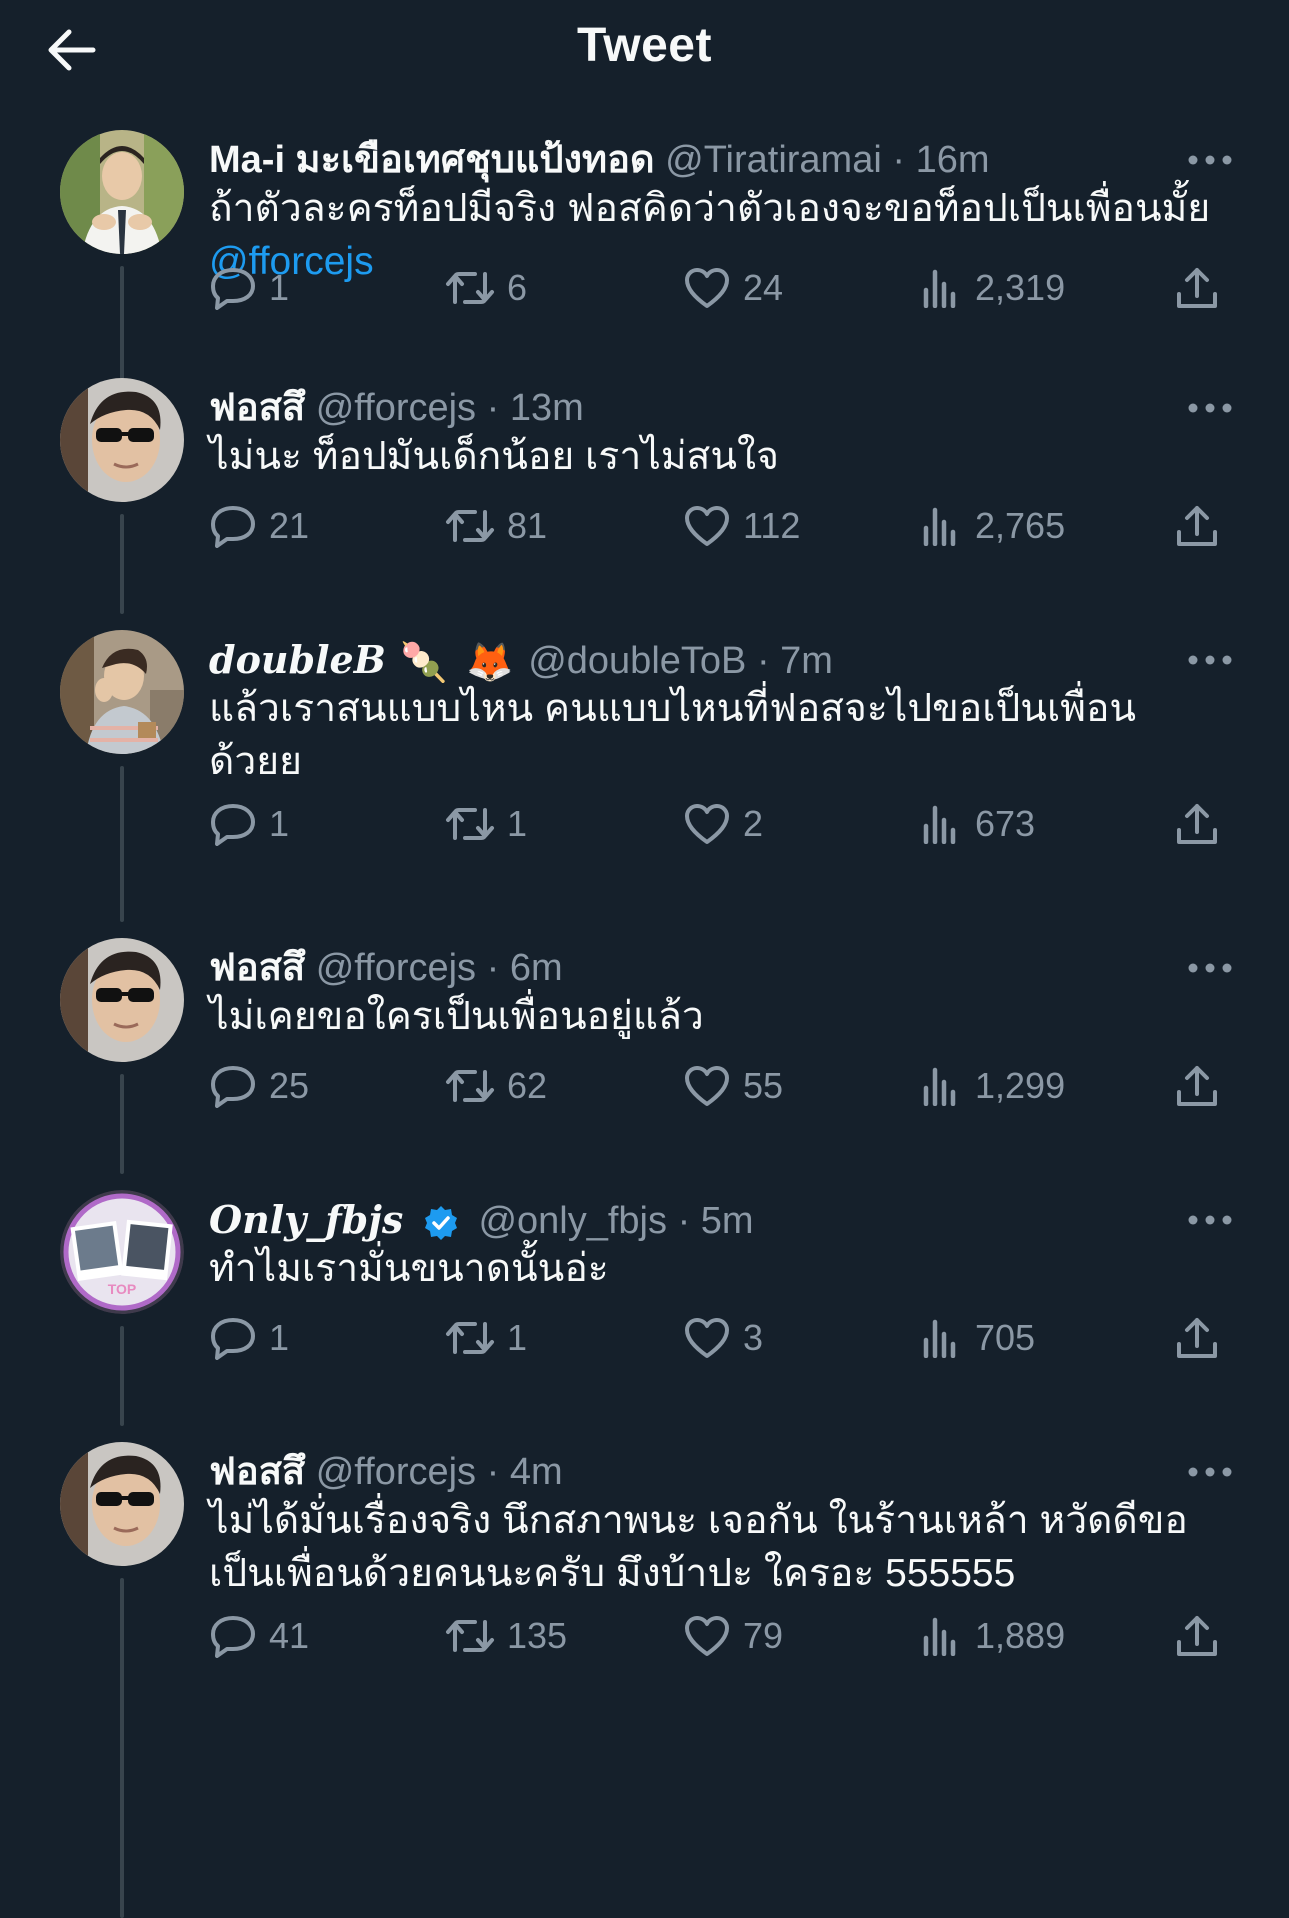 This screenshot has width=1289, height=1918. Describe the element at coordinates (506, 1636) in the screenshot. I see `retweet-button: 135` at that location.